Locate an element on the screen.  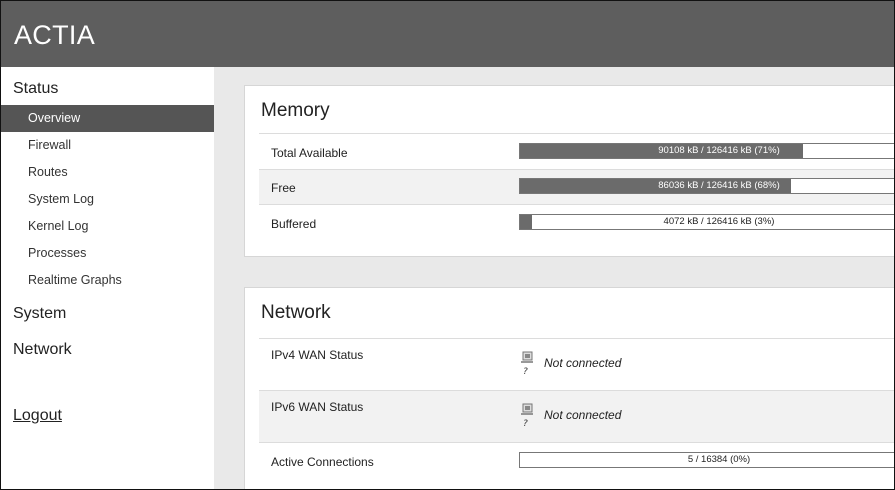
bar-text: 5 / 16384 (0%) is located at coordinates (719, 459).